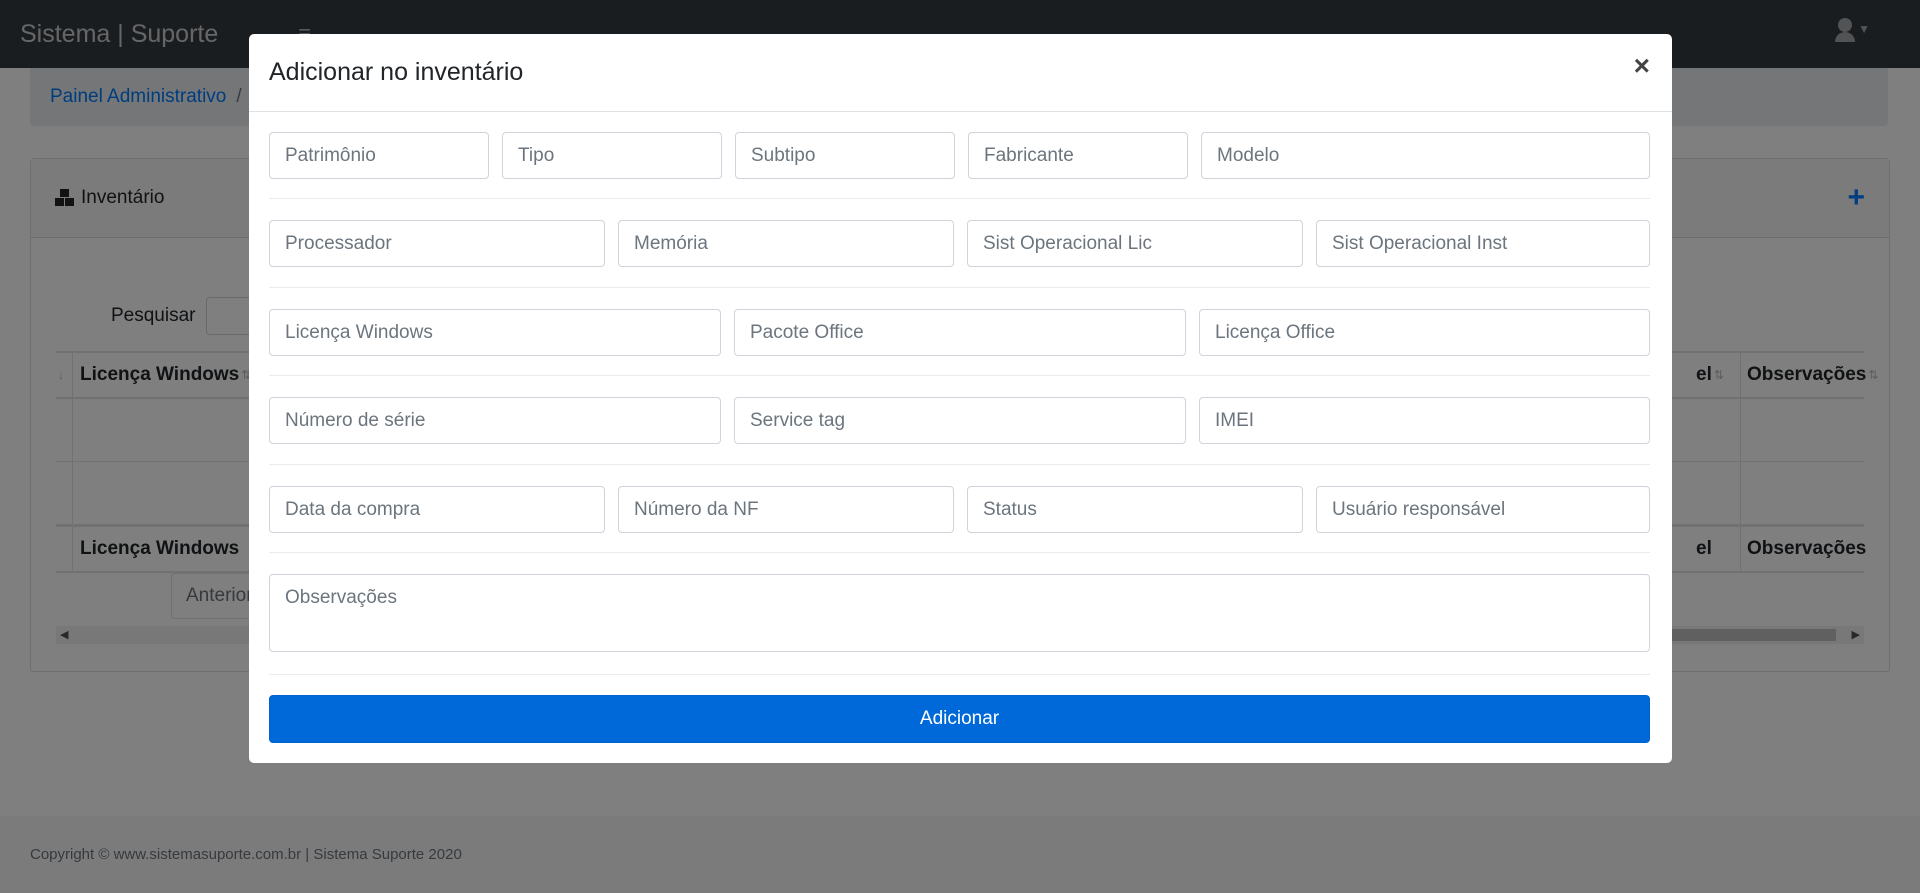 The height and width of the screenshot is (893, 1920). What do you see at coordinates (1483, 509) in the screenshot?
I see `usuario-responsavel-input` at bounding box center [1483, 509].